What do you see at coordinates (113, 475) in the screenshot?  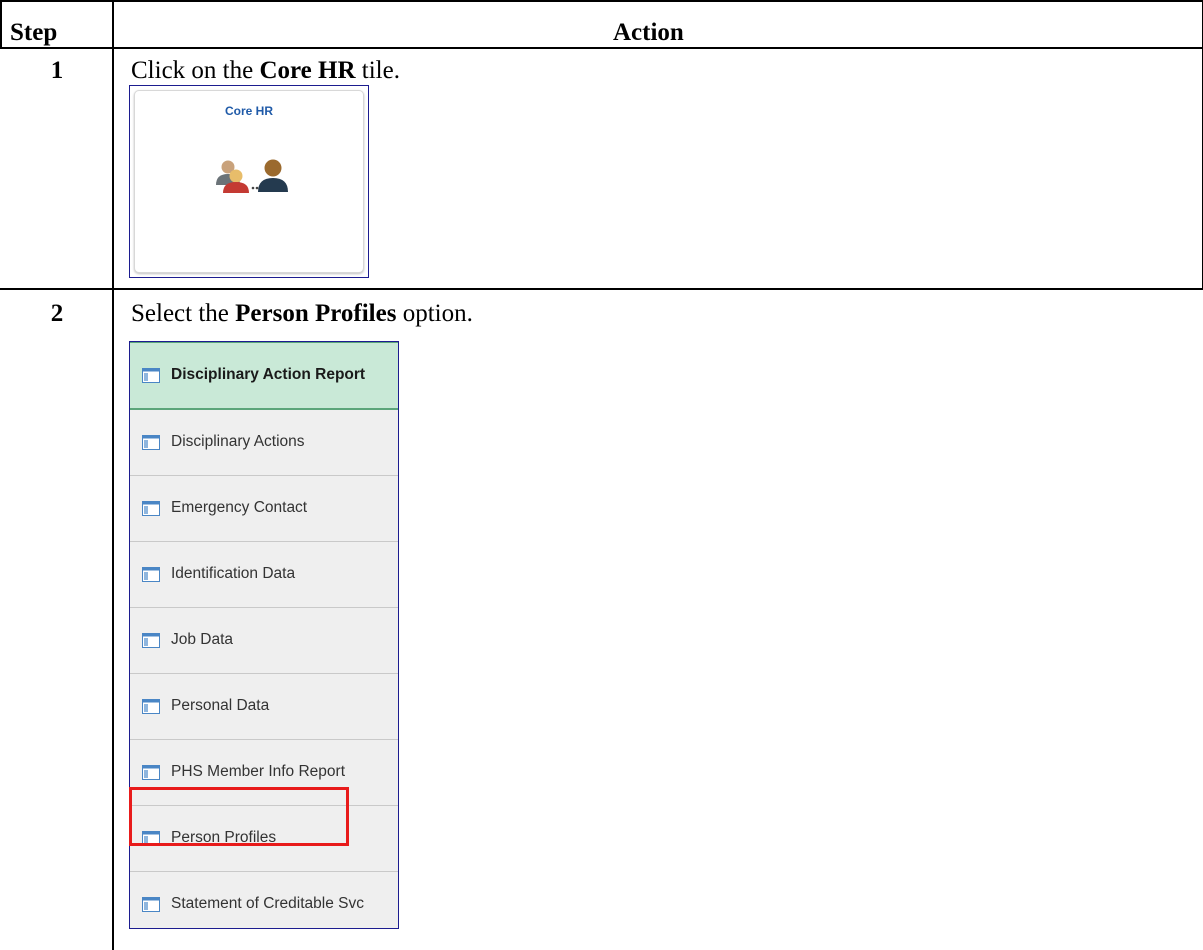 I see `step-column-divider` at bounding box center [113, 475].